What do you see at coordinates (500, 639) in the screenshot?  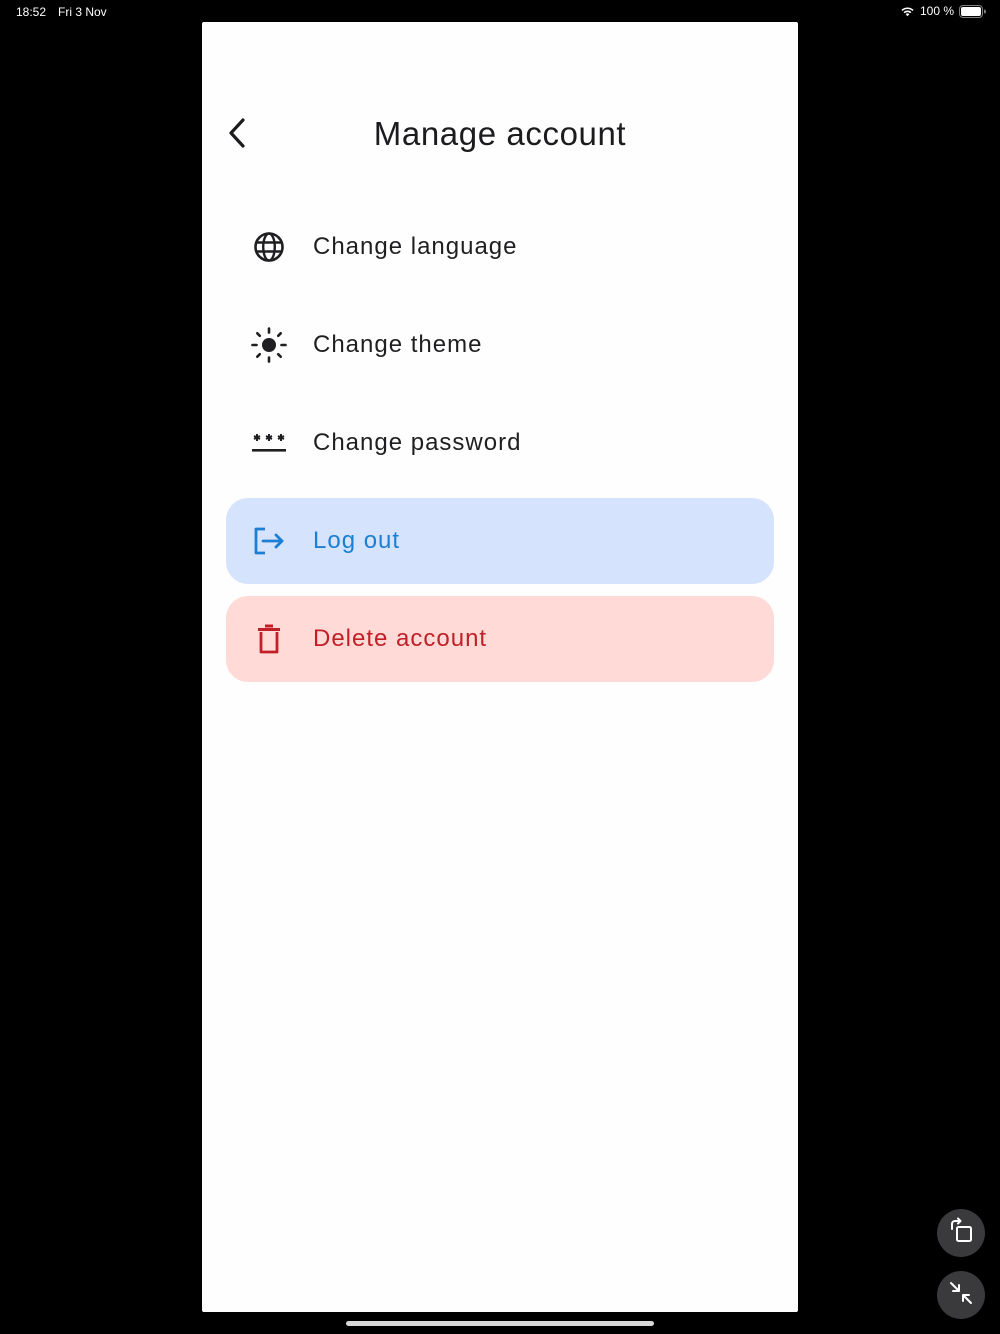 I see `delete-account-button: Delete account` at bounding box center [500, 639].